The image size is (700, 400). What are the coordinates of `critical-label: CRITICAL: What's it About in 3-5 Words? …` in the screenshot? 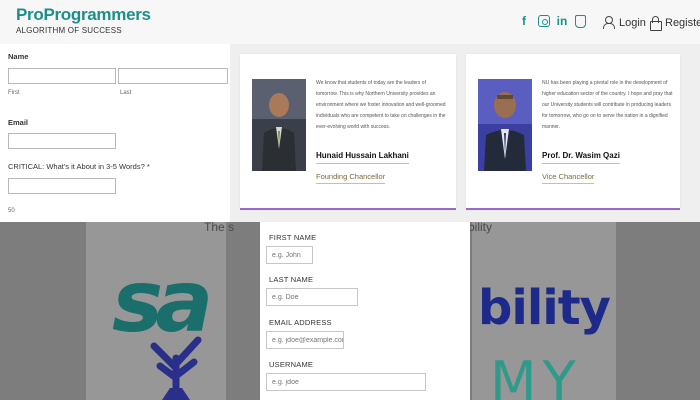 It's located at (79, 166).